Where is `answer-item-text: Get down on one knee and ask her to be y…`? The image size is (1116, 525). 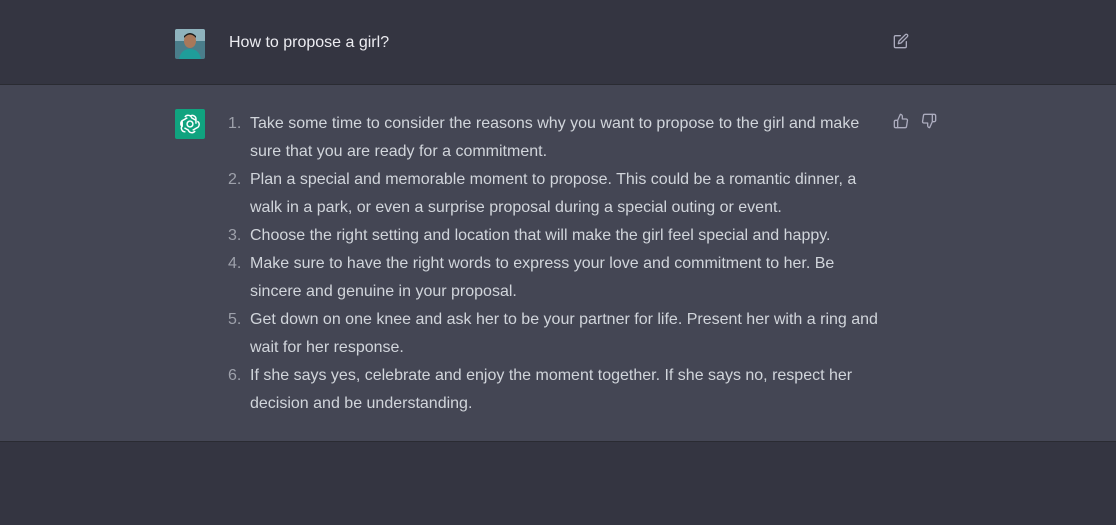
answer-item-text: Get down on one knee and ask her to be y… is located at coordinates (564, 333).